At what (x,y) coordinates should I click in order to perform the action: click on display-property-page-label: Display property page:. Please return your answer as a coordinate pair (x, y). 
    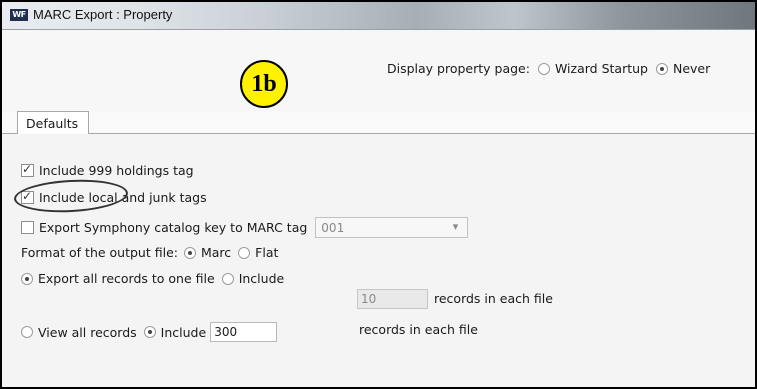
    Looking at the image, I should click on (458, 68).